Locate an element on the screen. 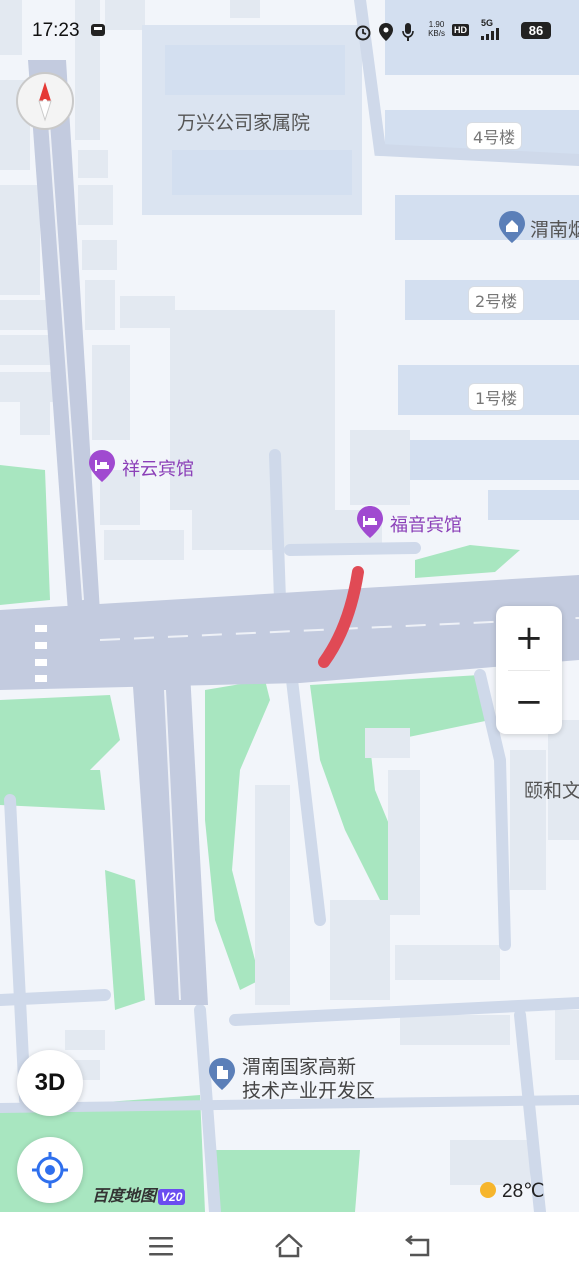 Image resolution: width=579 pixels, height=1280 pixels. status-time: 17:23 is located at coordinates (56, 30).